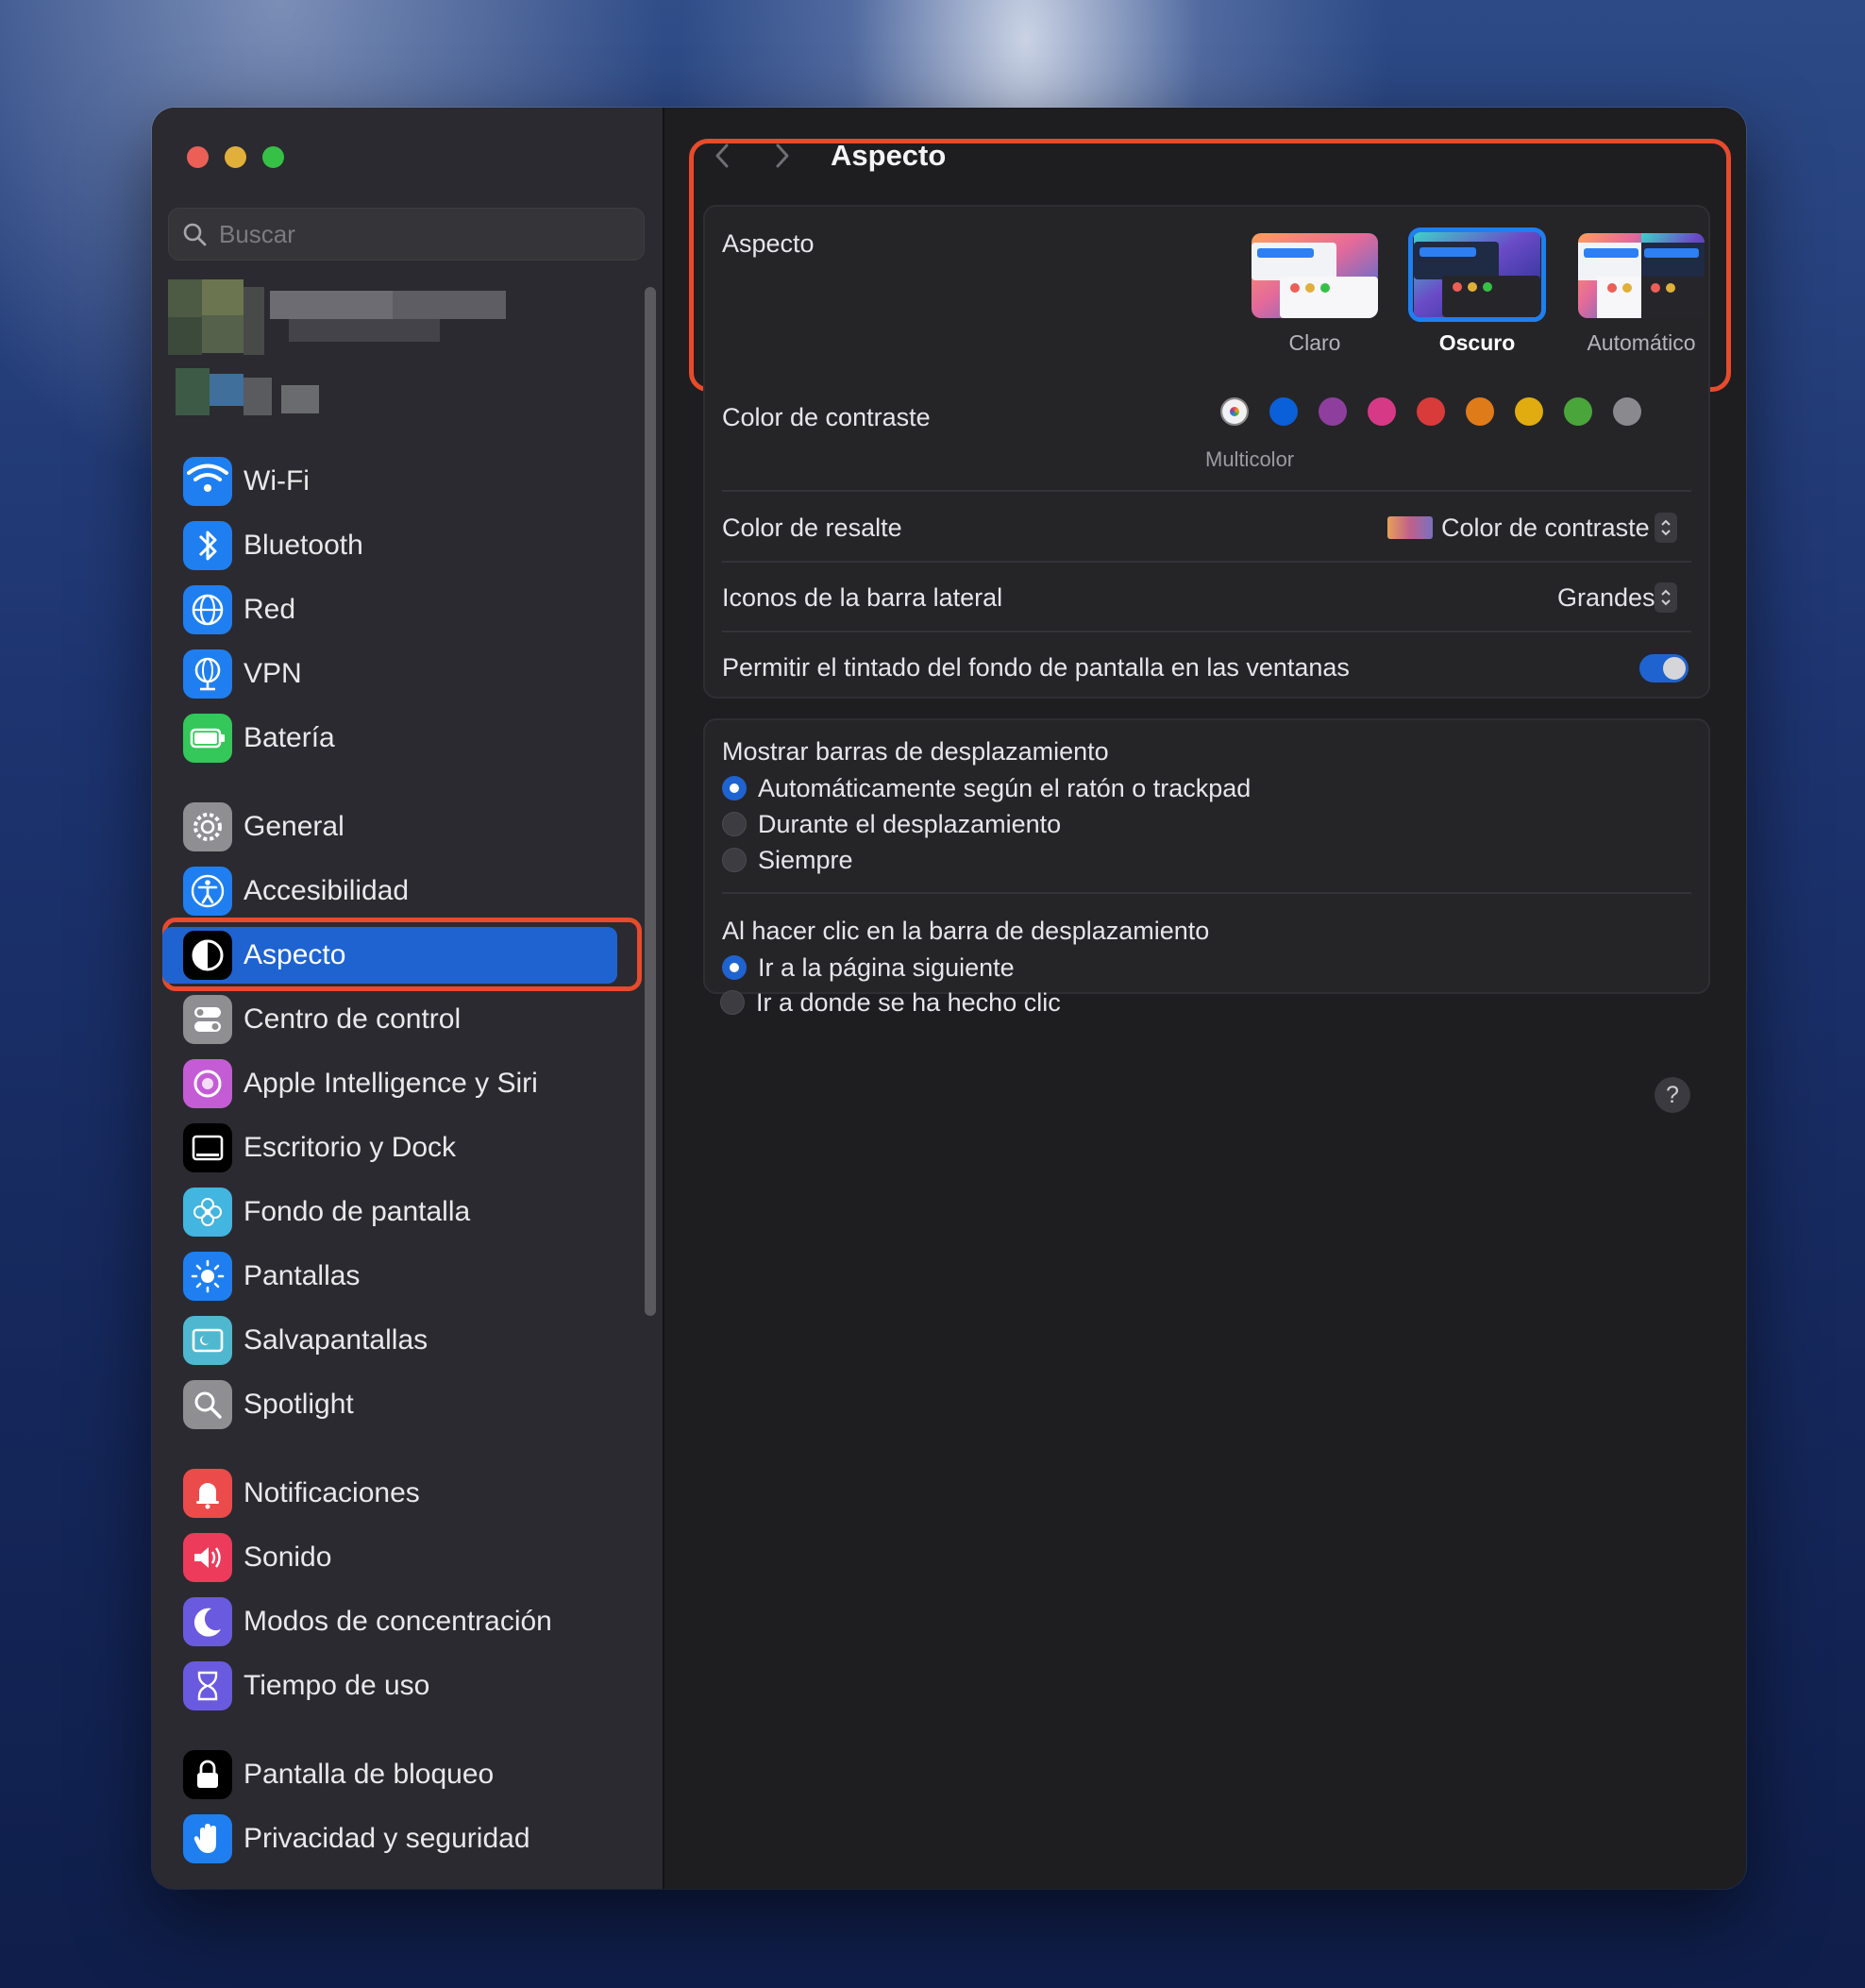 The width and height of the screenshot is (1865, 1988). I want to click on hand-icon, so click(207, 1838).